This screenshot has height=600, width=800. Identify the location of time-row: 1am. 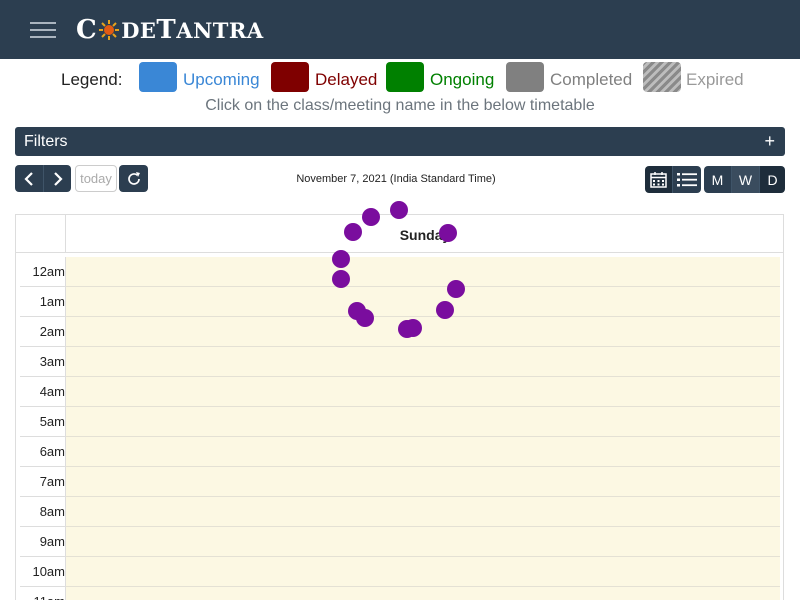
(400, 302).